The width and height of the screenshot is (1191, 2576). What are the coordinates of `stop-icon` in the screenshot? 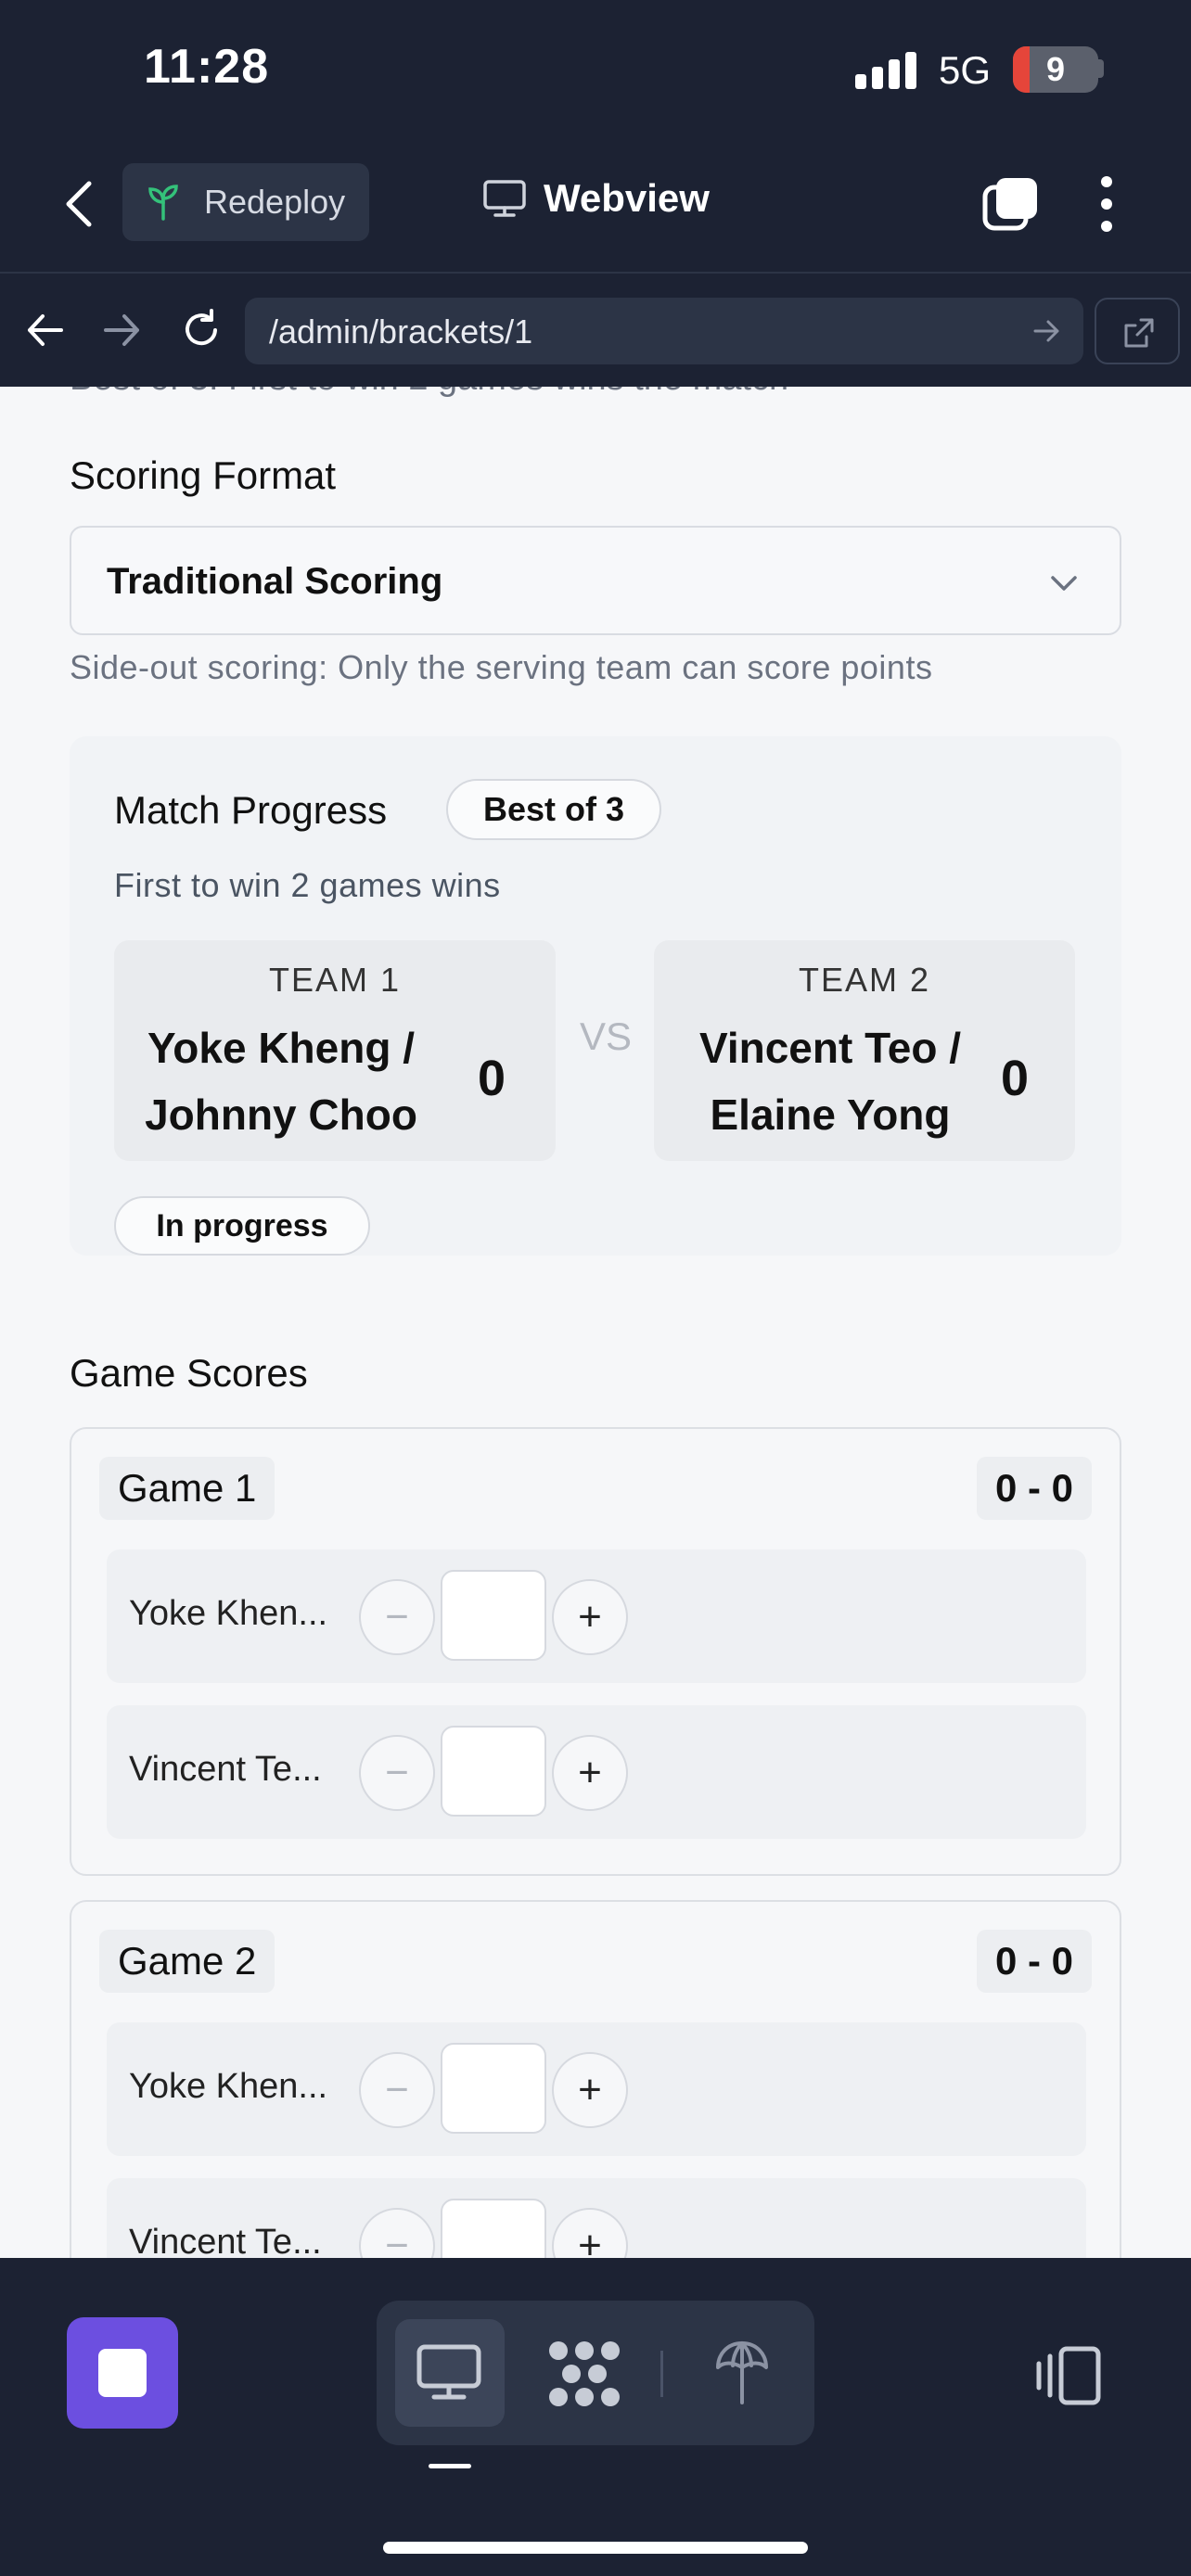 It's located at (122, 2373).